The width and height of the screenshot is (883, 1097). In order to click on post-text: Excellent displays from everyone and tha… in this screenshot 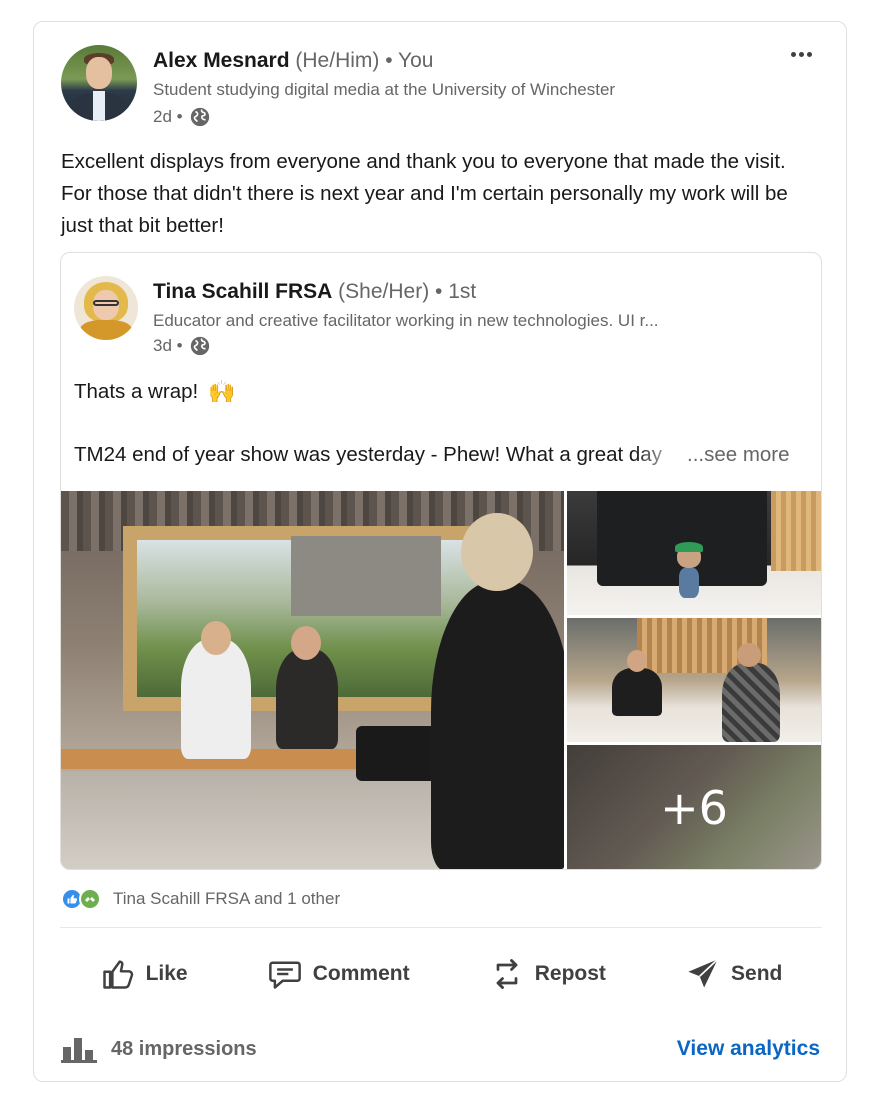, I will do `click(424, 193)`.